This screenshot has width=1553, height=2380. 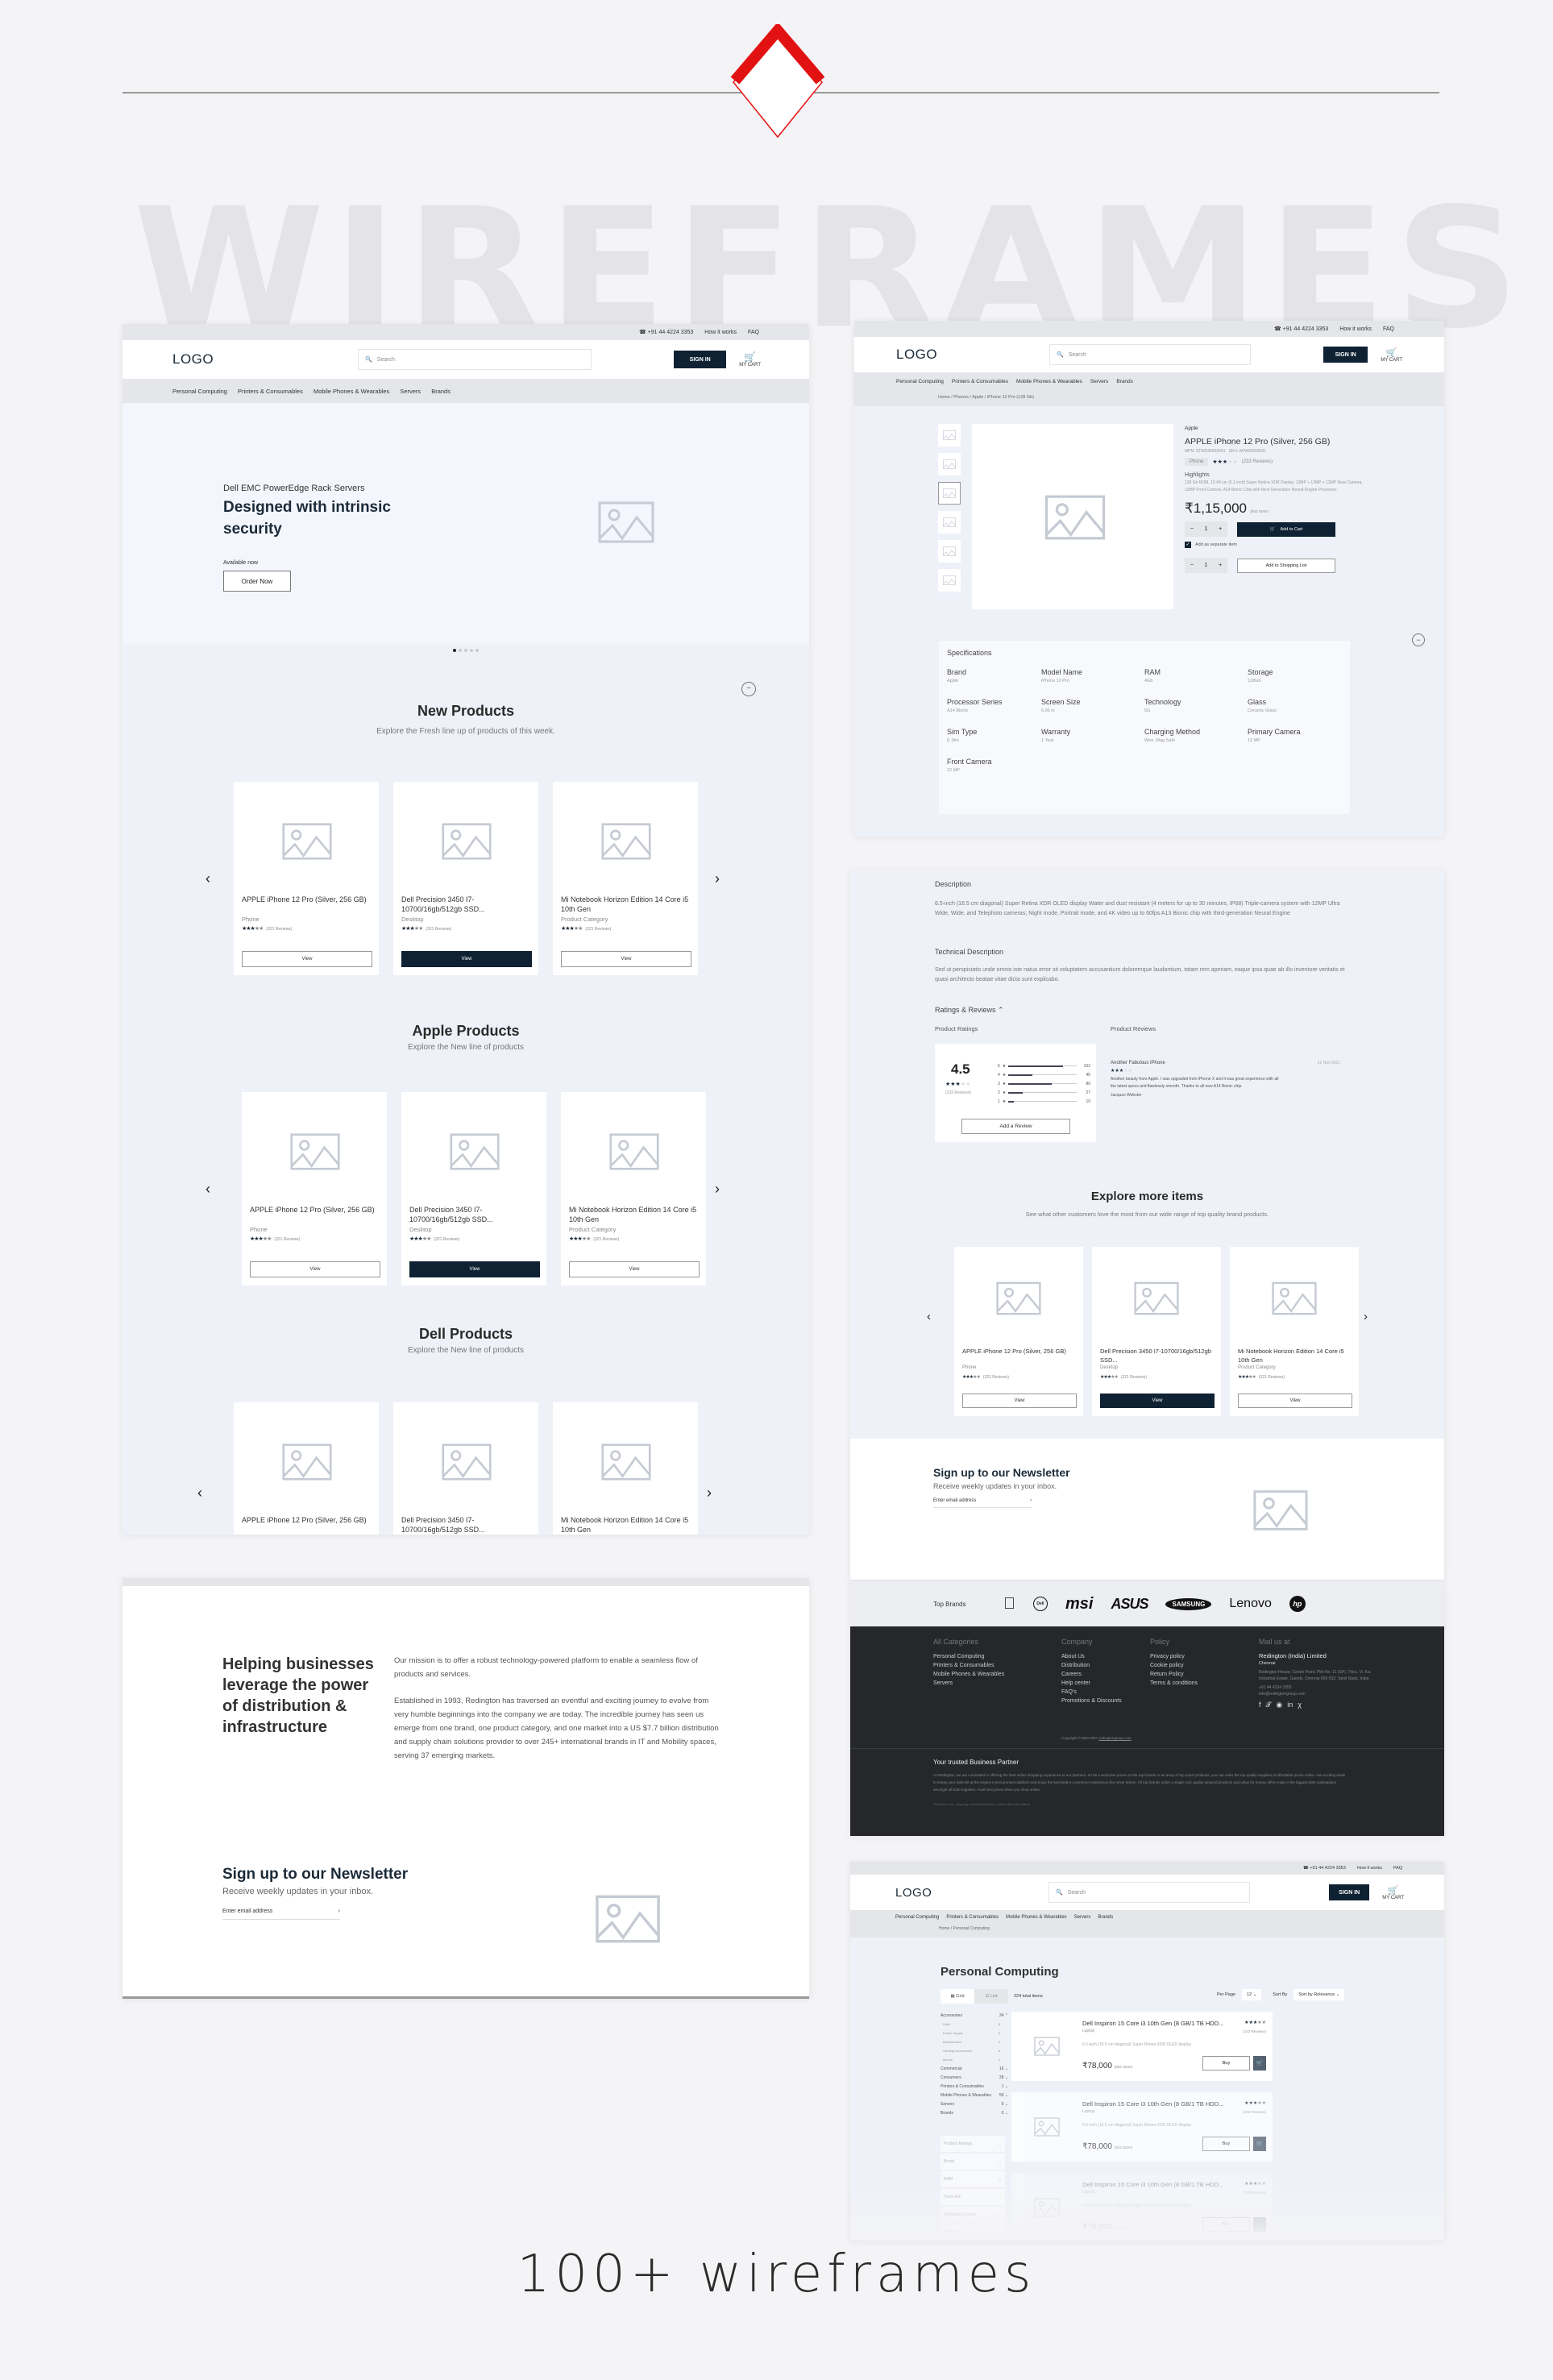 I want to click on add-to-cart-button: 🛒 Add to Cart, so click(x=1286, y=529).